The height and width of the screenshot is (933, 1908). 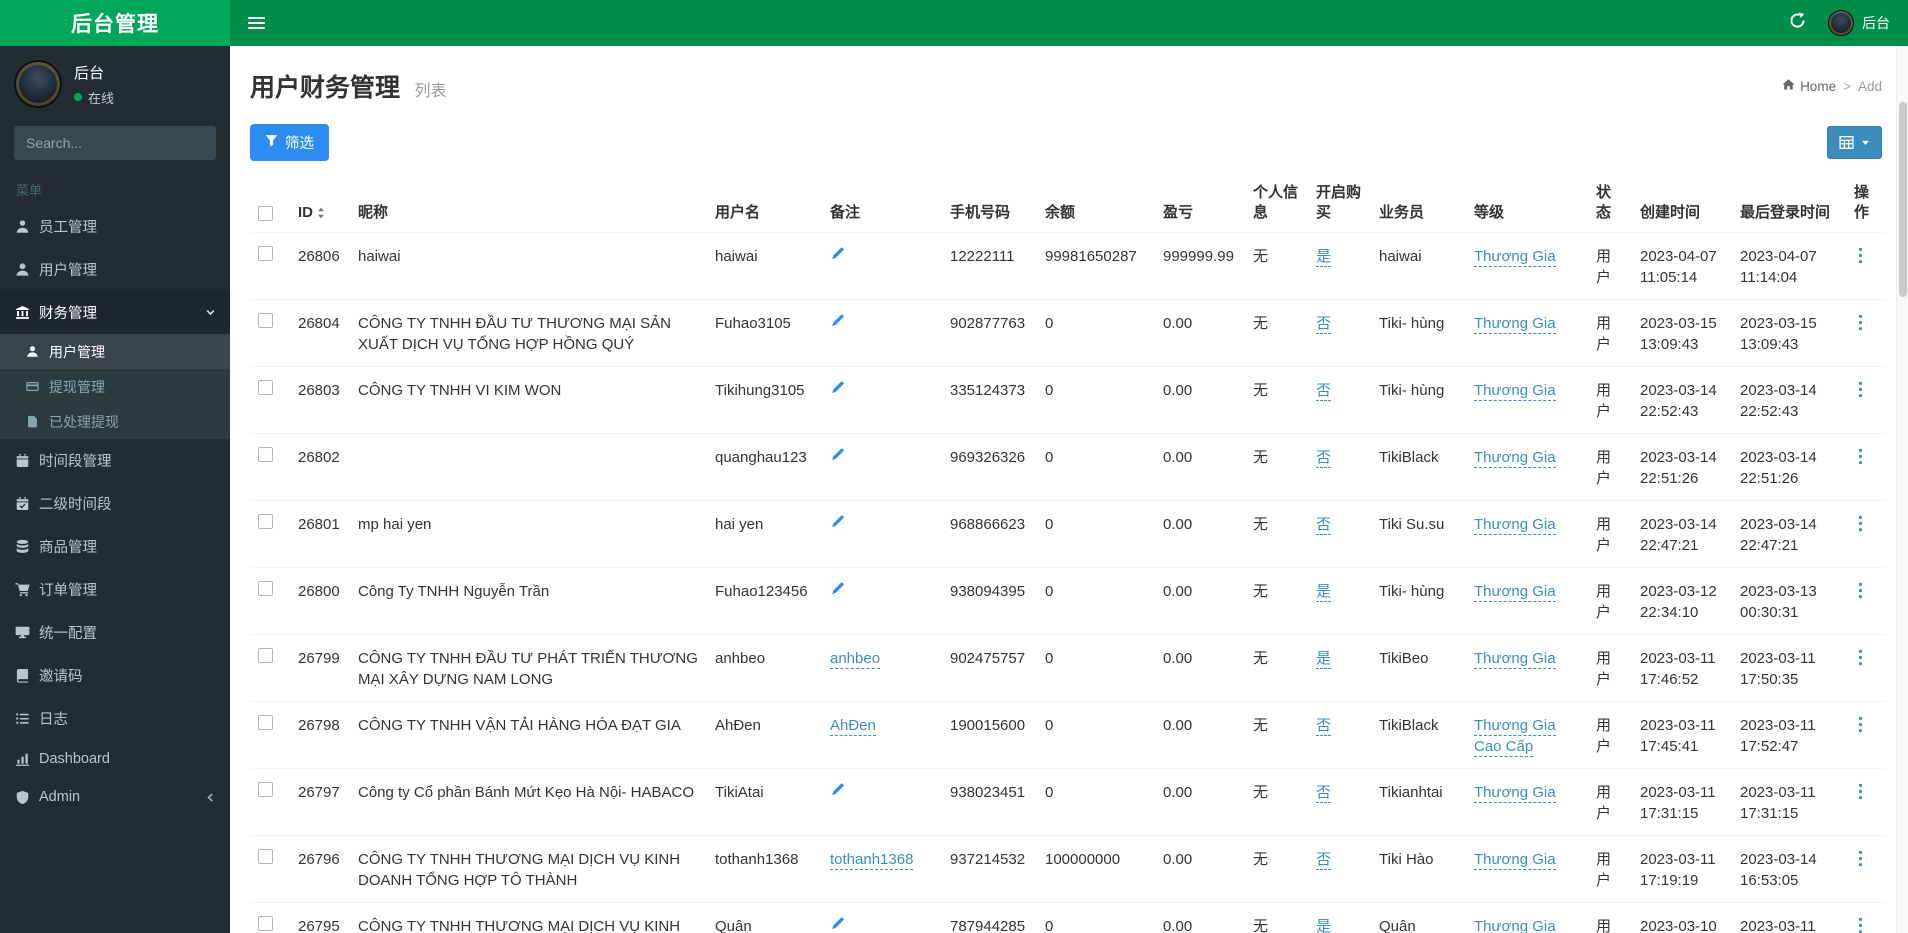 I want to click on sidebar-item-link: 二级时间段, so click(x=115, y=503).